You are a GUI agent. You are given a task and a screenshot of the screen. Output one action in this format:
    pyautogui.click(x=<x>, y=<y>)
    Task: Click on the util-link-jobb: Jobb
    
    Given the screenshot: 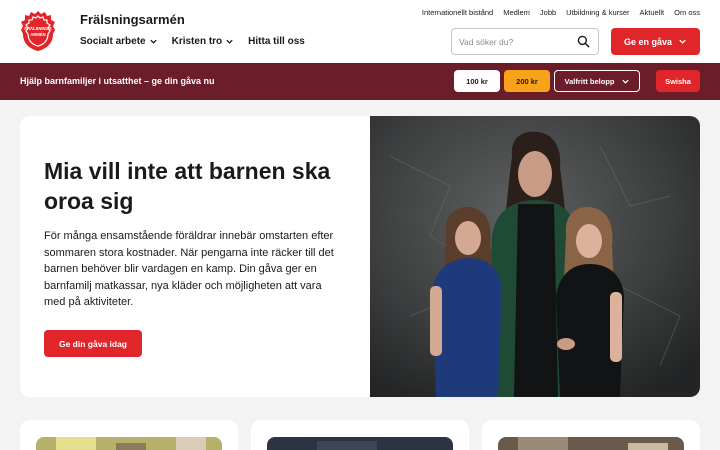 What is the action you would take?
    pyautogui.click(x=548, y=12)
    